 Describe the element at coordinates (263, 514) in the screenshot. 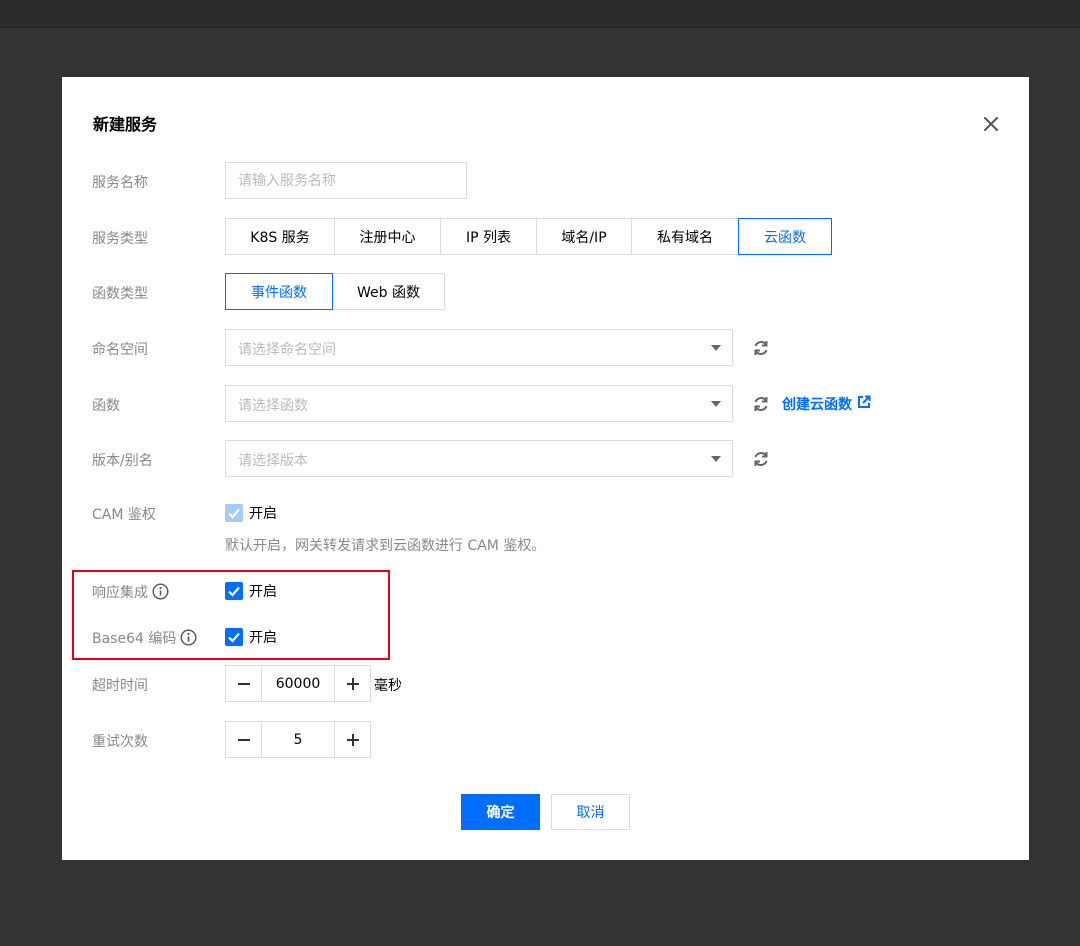

I see `cam-auth-checkbox-label: 开启` at that location.